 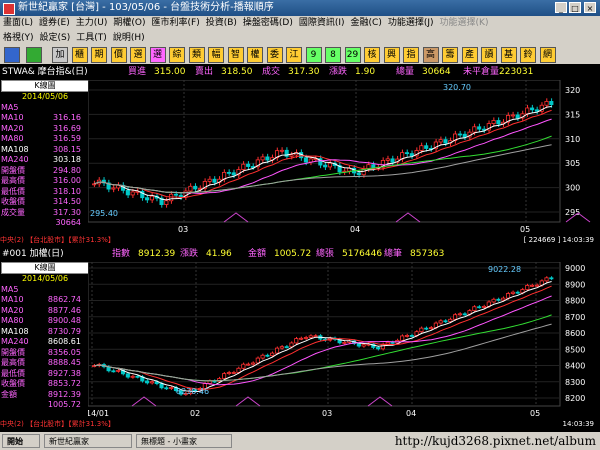 I want to click on menu-item: 功能選擇(K), so click(x=464, y=23).